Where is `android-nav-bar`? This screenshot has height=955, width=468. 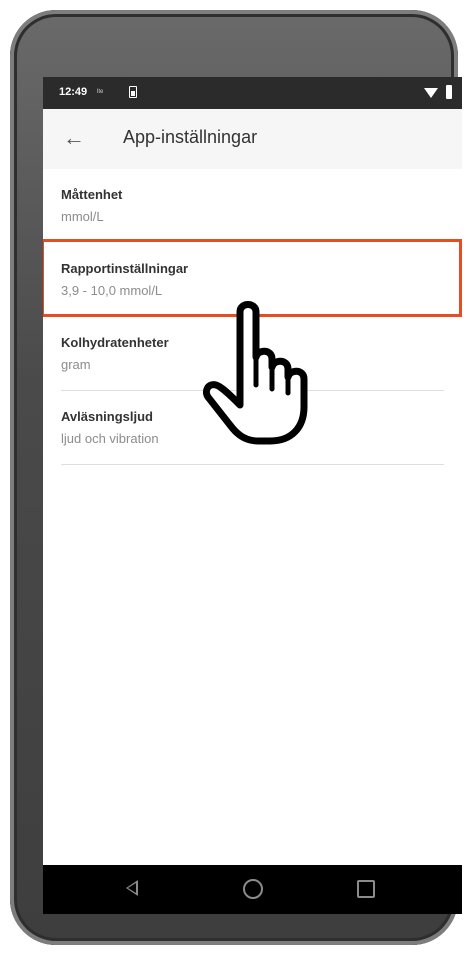
android-nav-bar is located at coordinates (252, 889).